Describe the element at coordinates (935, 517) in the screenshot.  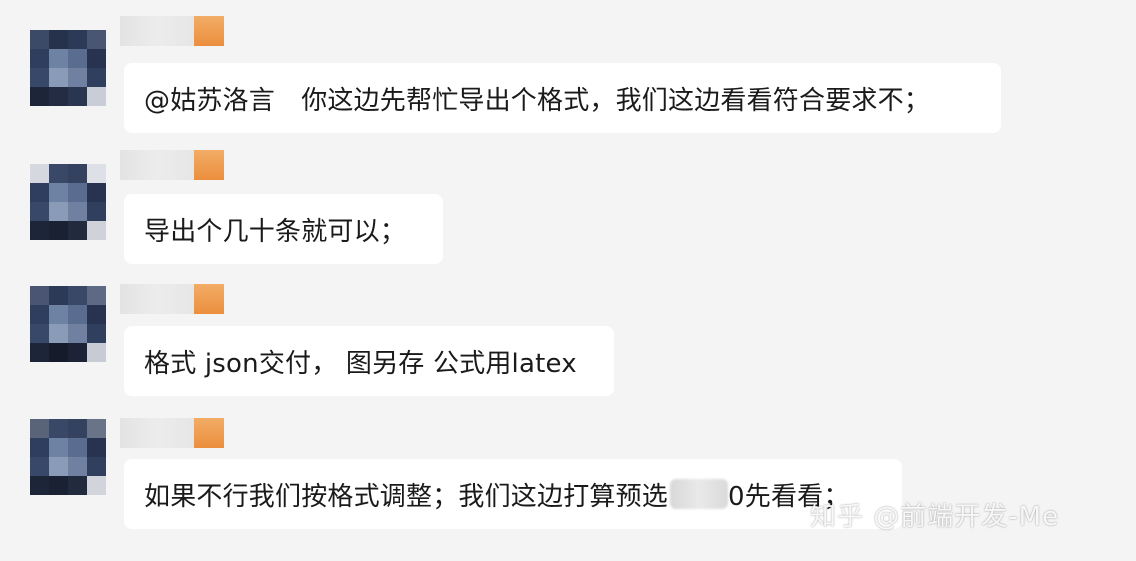
I see `watermark-zhihu: 知乎 @前端开发-Me` at that location.